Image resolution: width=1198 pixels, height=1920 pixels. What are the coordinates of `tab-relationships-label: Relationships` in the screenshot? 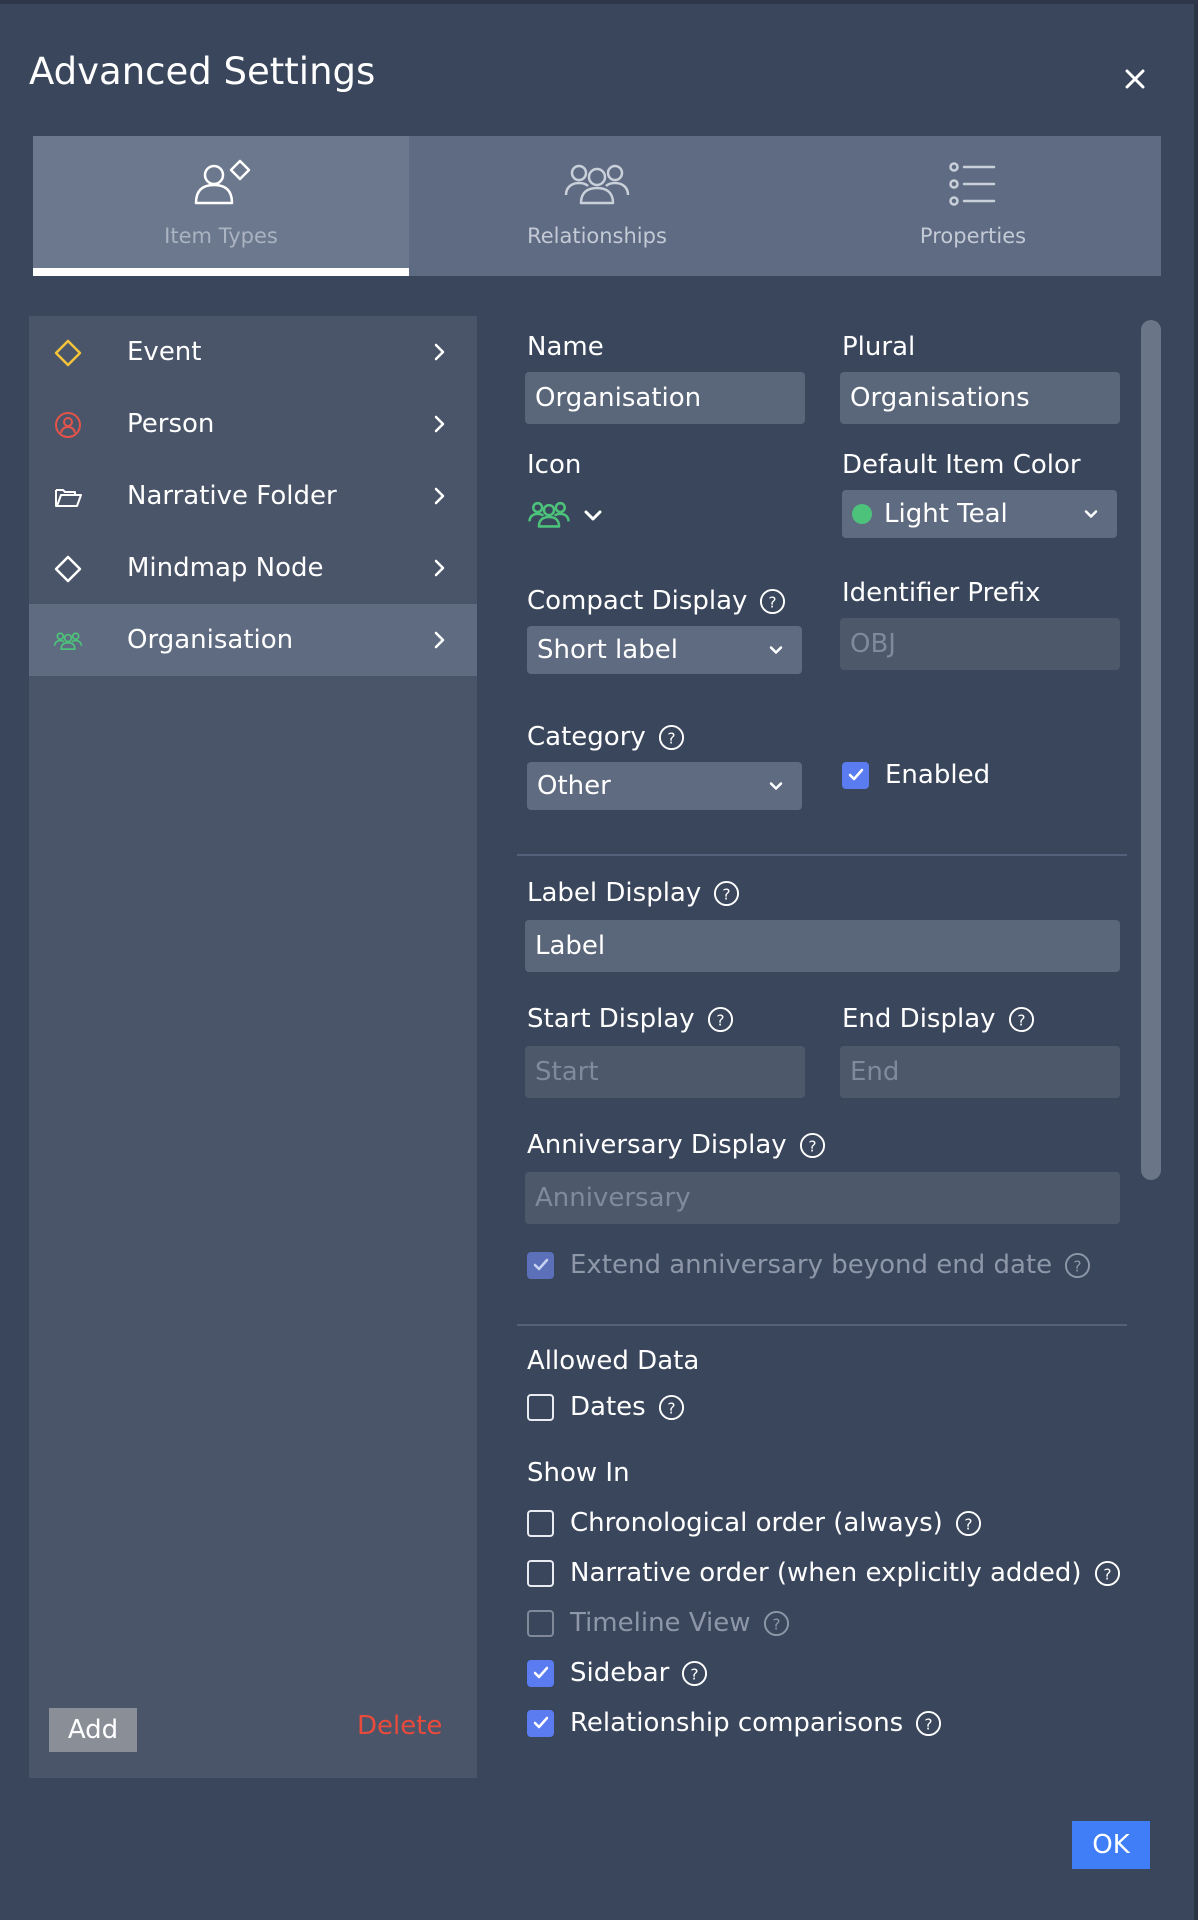 It's located at (597, 236).